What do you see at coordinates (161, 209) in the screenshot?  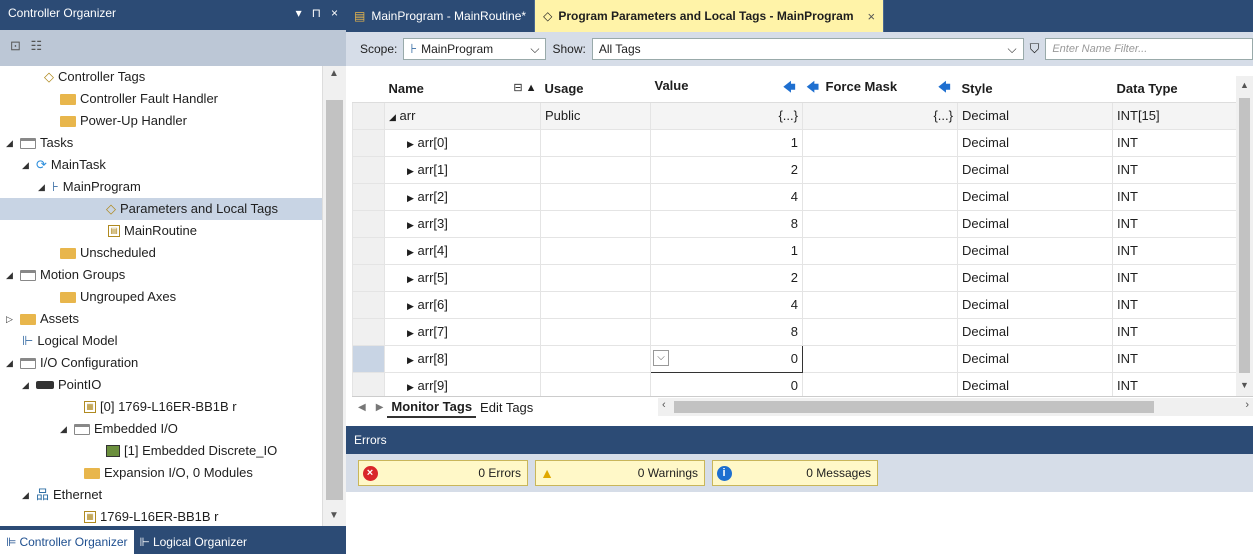 I see `tree-item-parameters-and-local-tags: ◇ Parameters and Local Tags` at bounding box center [161, 209].